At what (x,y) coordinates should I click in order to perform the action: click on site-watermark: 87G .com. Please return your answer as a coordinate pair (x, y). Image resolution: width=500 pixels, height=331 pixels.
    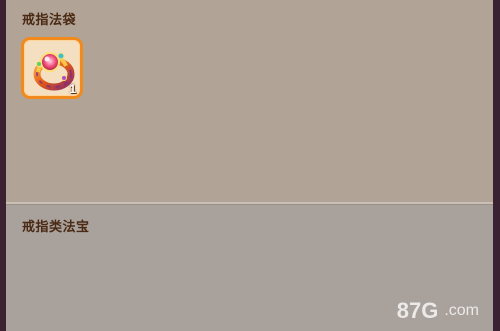
    Looking at the image, I should click on (438, 311).